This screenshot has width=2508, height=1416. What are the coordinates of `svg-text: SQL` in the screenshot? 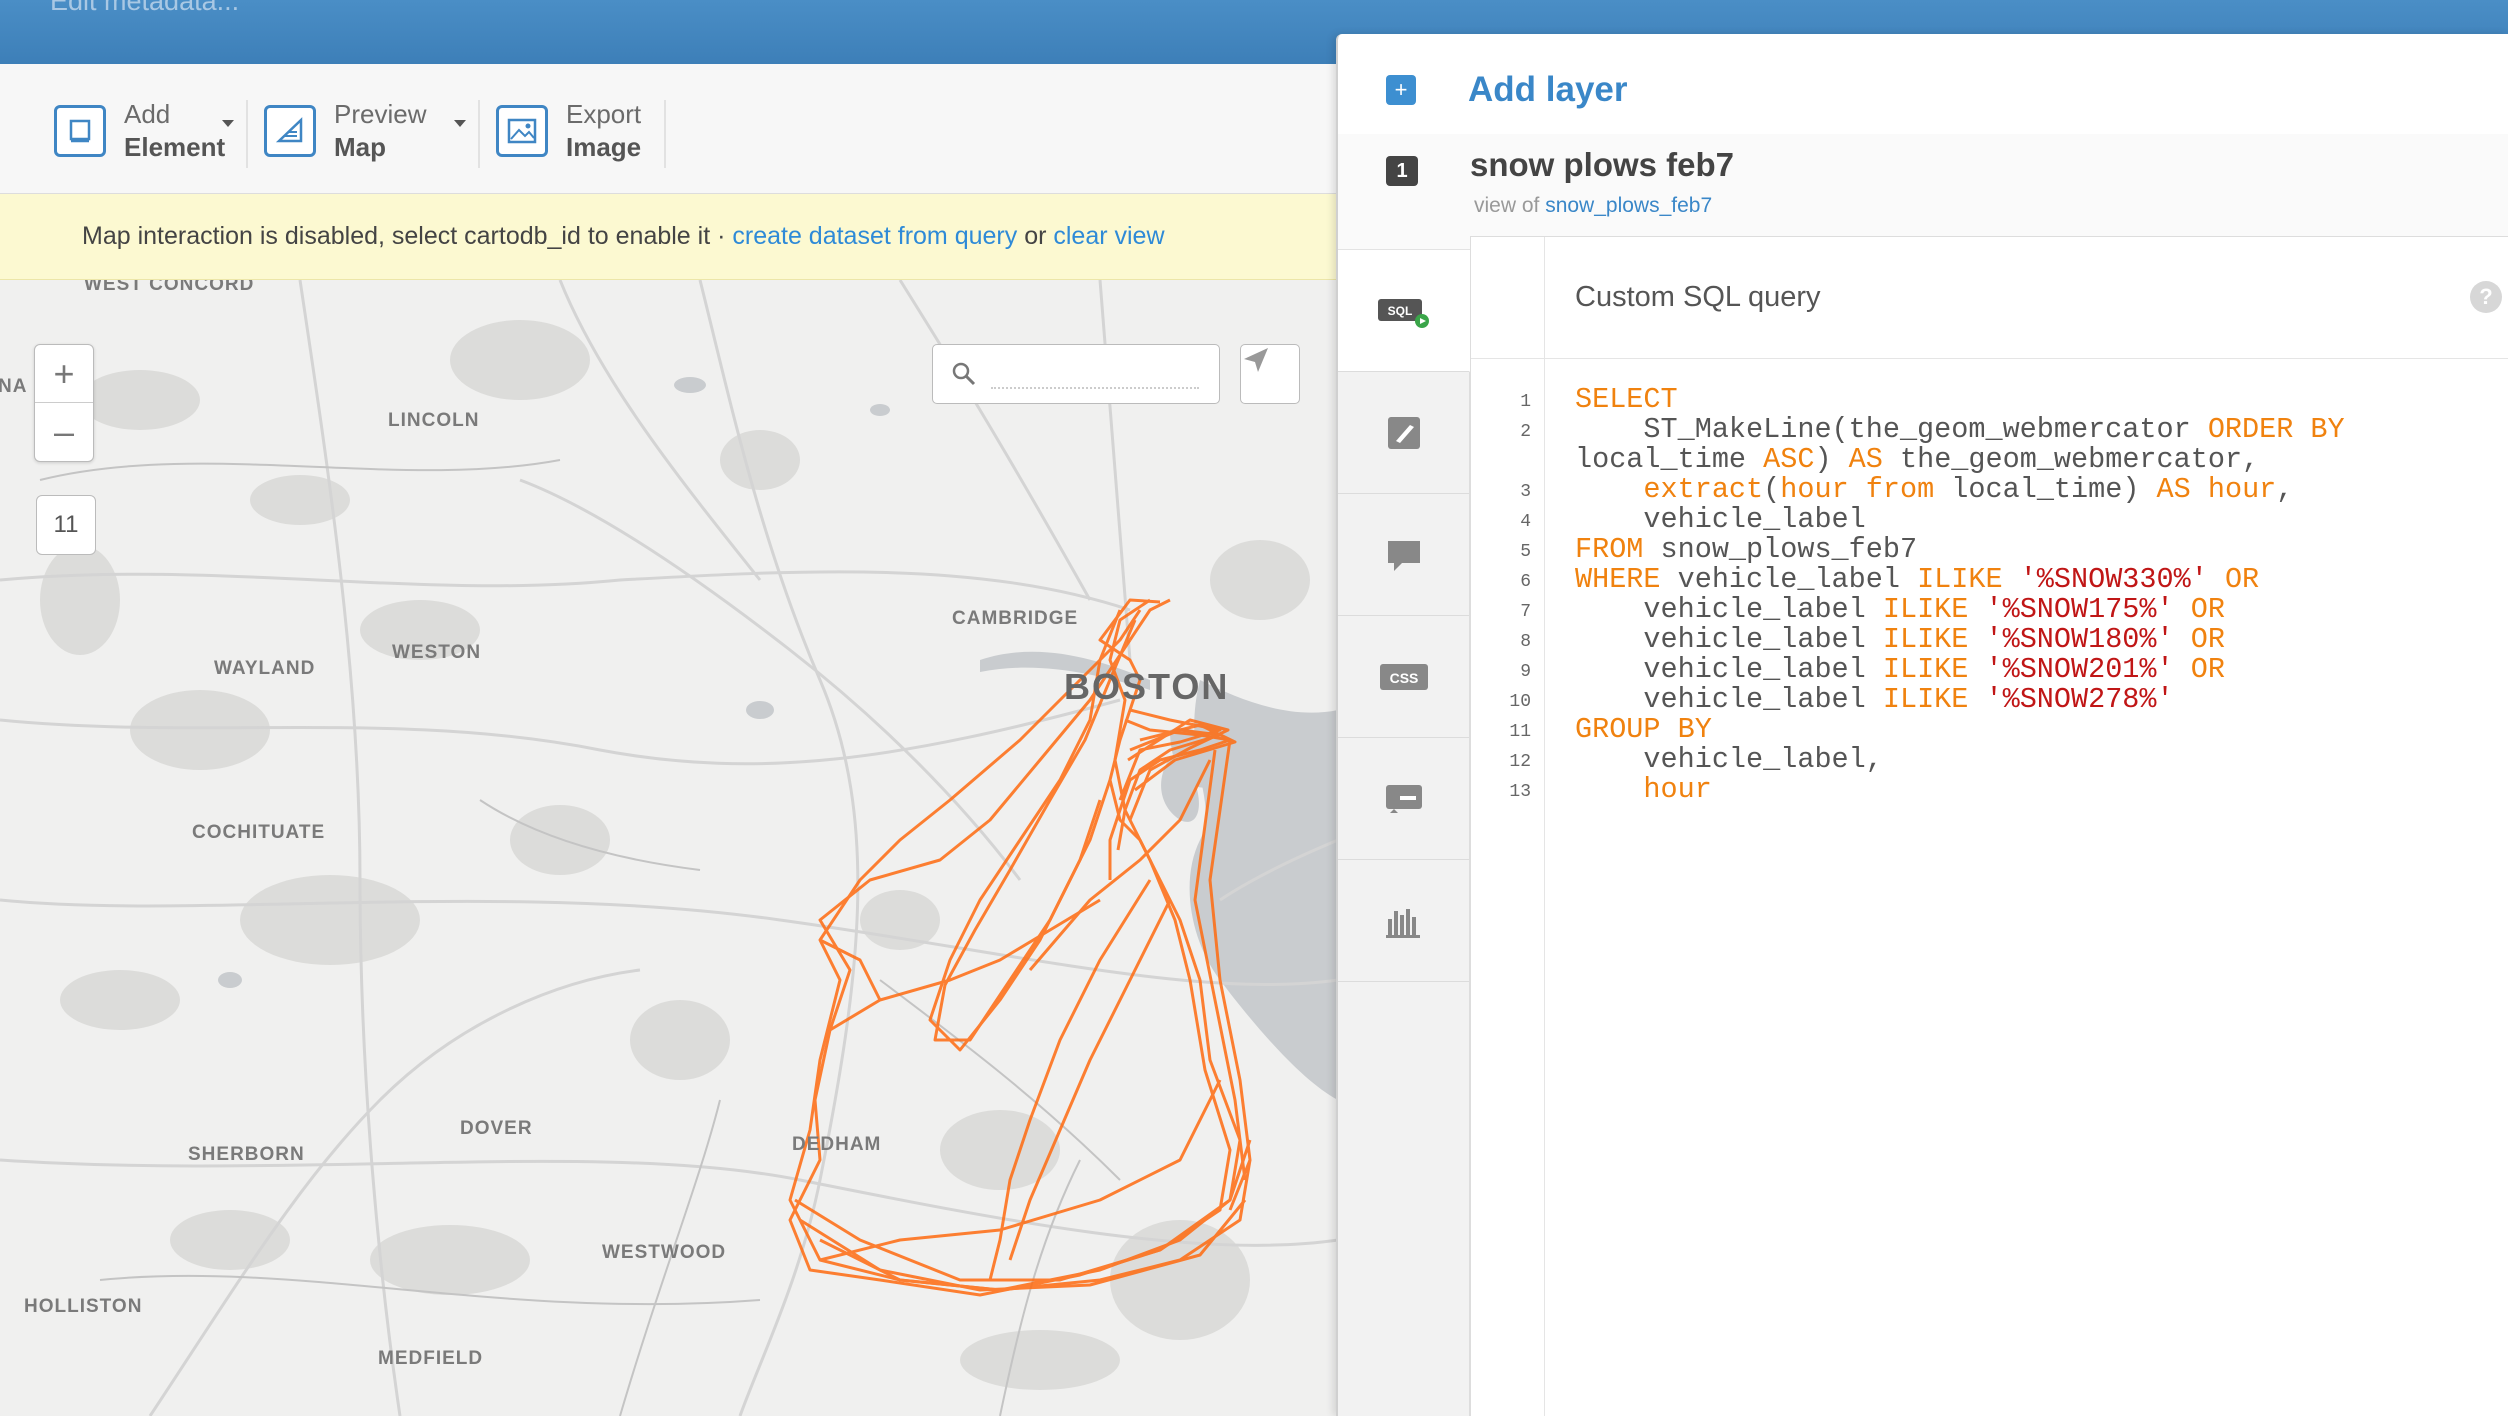 It's located at (1399, 311).